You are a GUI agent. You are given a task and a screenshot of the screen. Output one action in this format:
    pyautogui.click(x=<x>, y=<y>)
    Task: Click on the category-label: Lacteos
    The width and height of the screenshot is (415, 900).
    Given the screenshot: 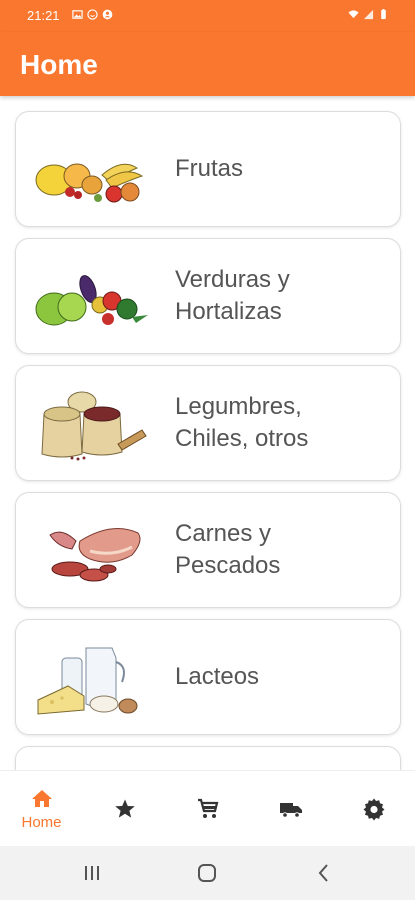 What is the action you would take?
    pyautogui.click(x=217, y=676)
    